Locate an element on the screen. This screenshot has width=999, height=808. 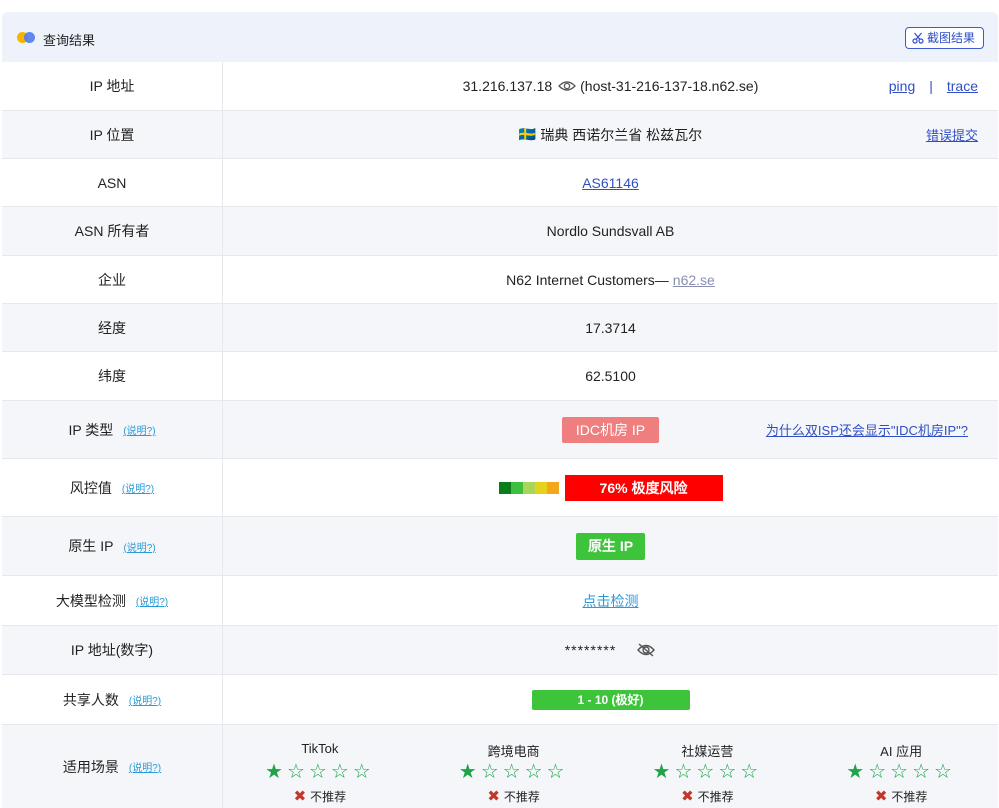
scene-name: AI 应用 is located at coordinates (901, 751).